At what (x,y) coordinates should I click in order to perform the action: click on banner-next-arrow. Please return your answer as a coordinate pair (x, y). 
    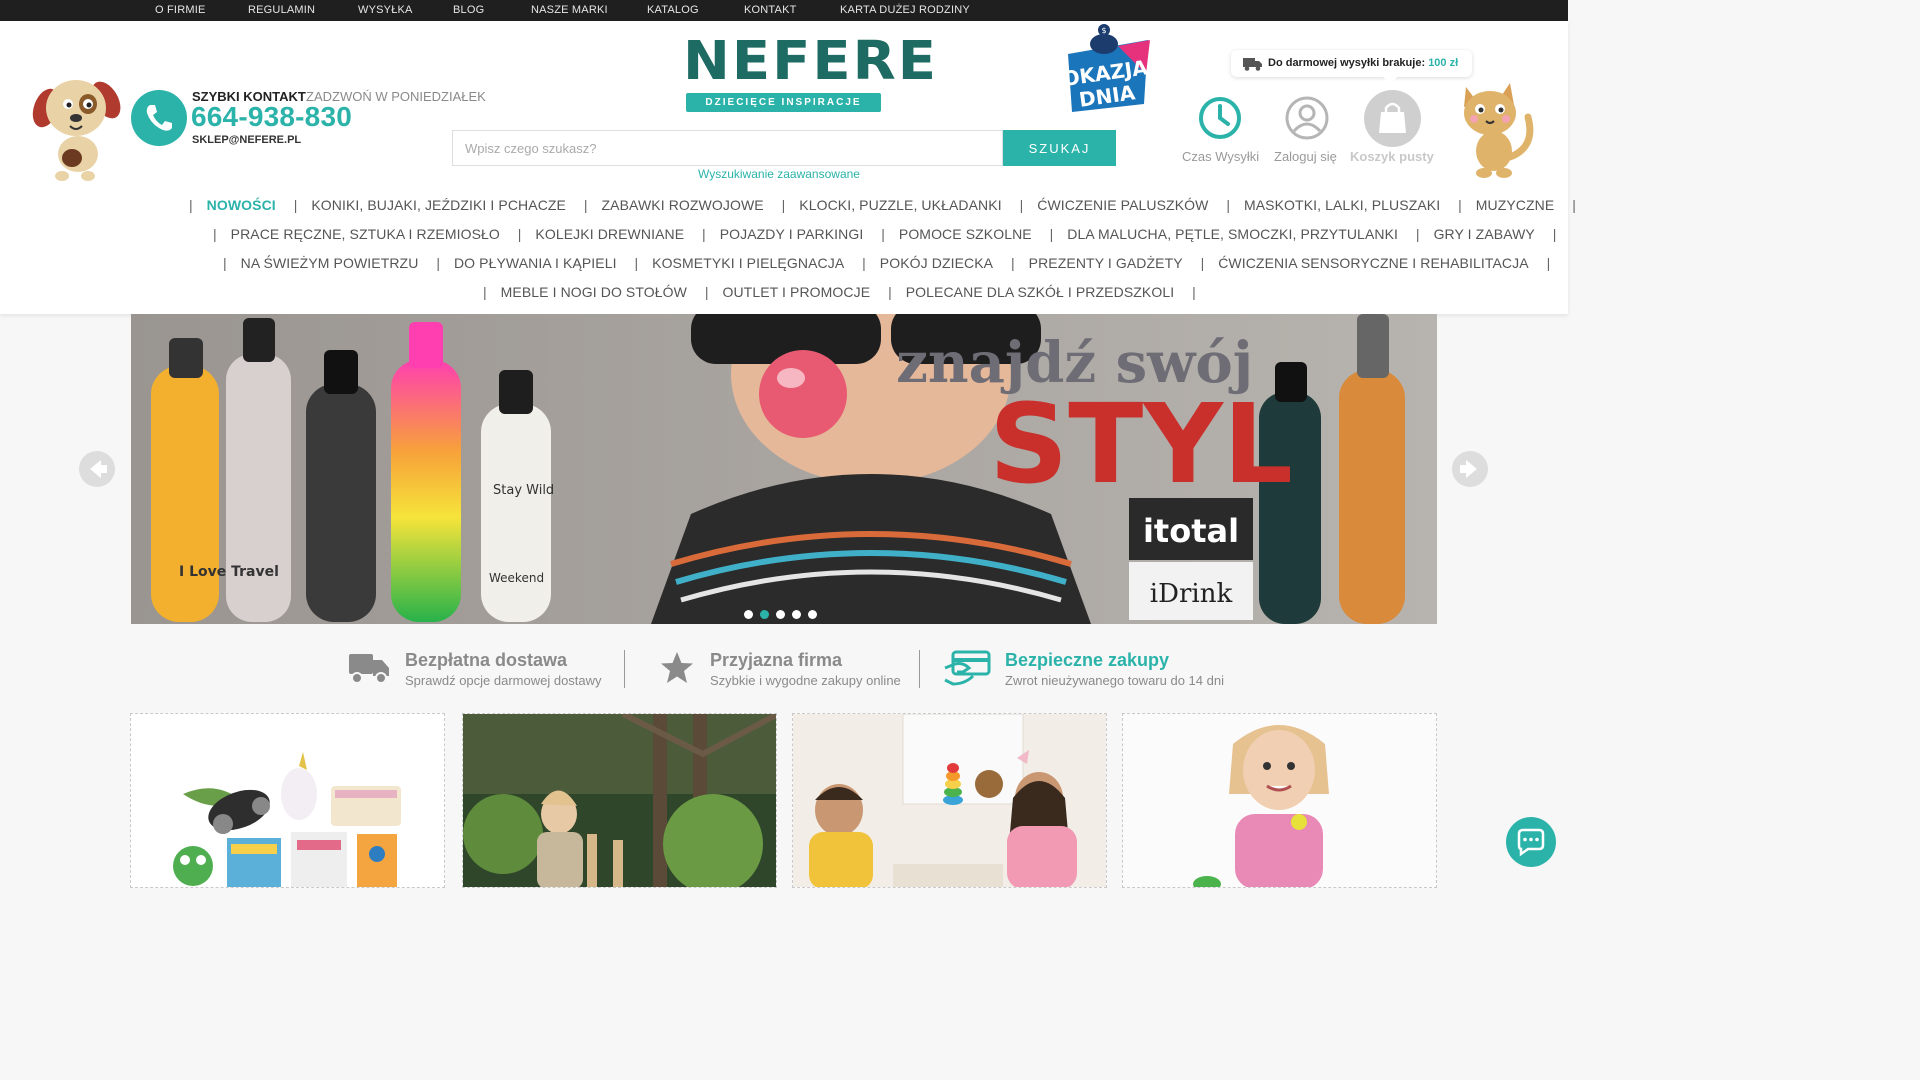
    Looking at the image, I should click on (1470, 469).